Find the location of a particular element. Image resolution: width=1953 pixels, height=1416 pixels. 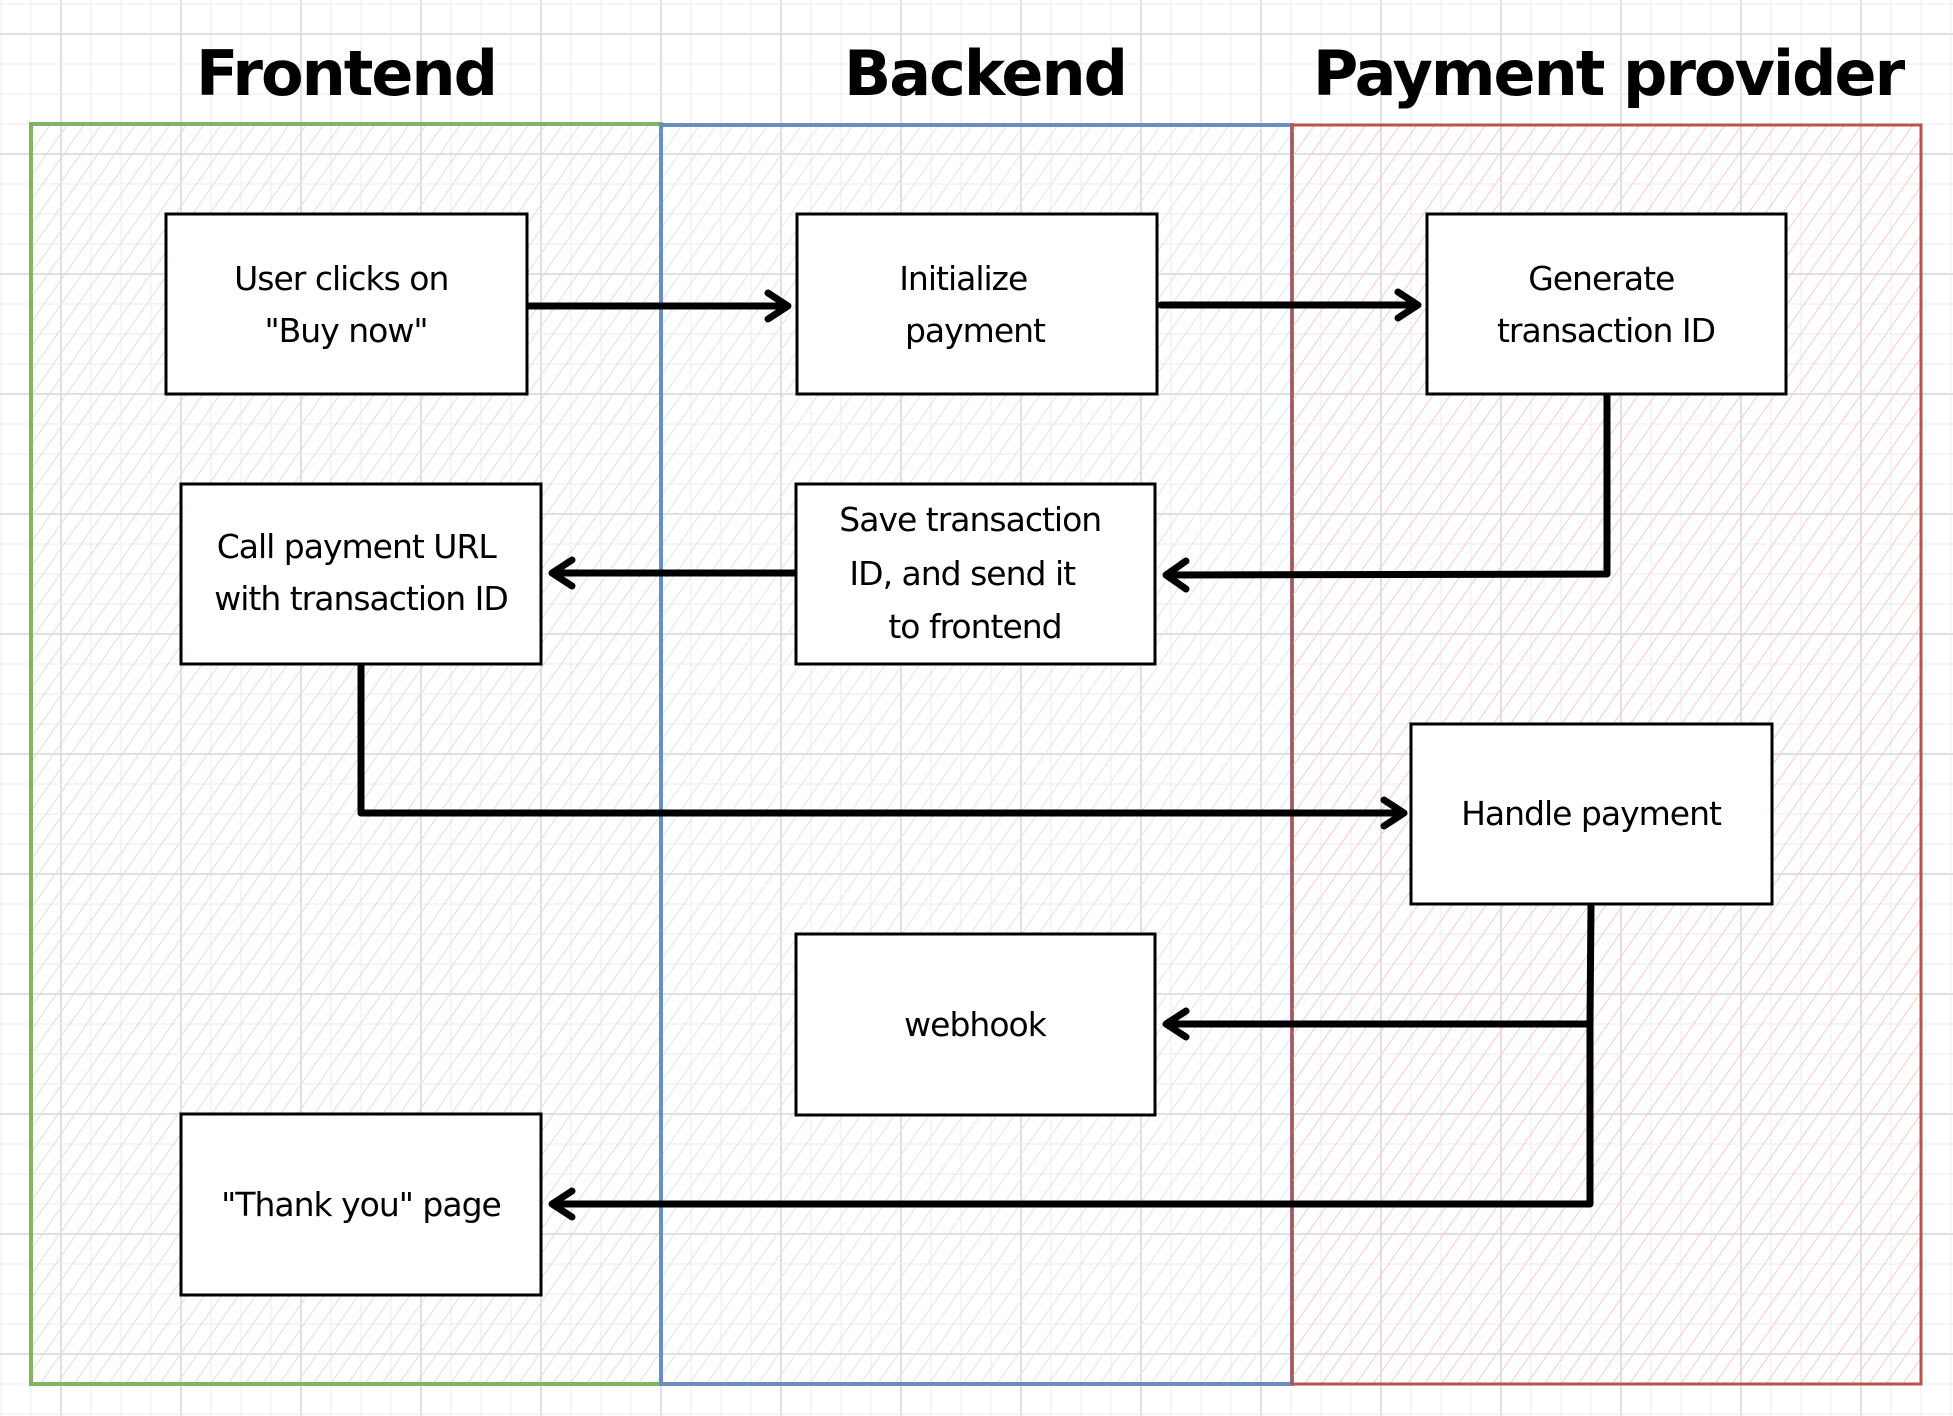

node-thank-you-page: "Thank you" page is located at coordinates (361, 1204).